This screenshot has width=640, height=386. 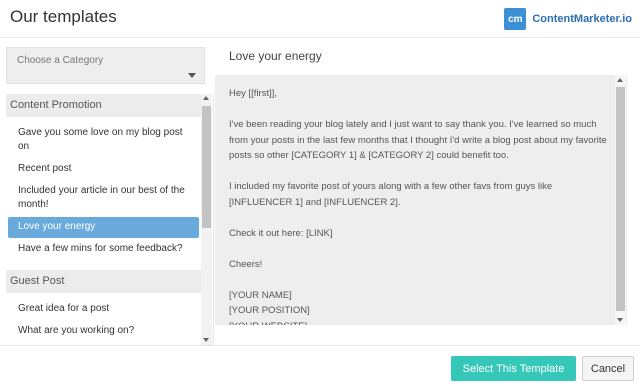 What do you see at coordinates (105, 65) in the screenshot?
I see `category-select: Choose a Category` at bounding box center [105, 65].